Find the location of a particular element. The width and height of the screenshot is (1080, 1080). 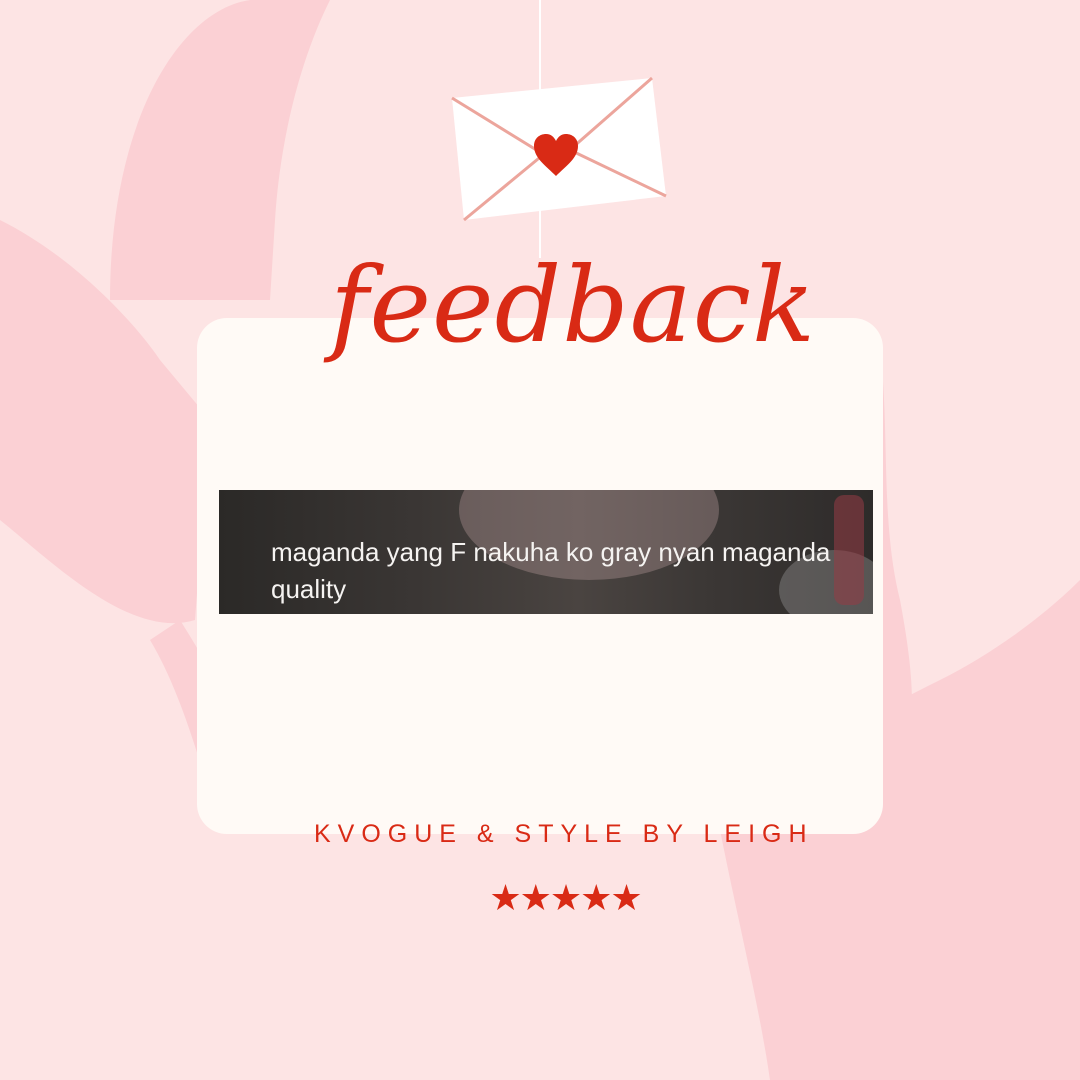

brand-name: KVOGUE & STYLE BY LEIGH is located at coordinates (564, 834).